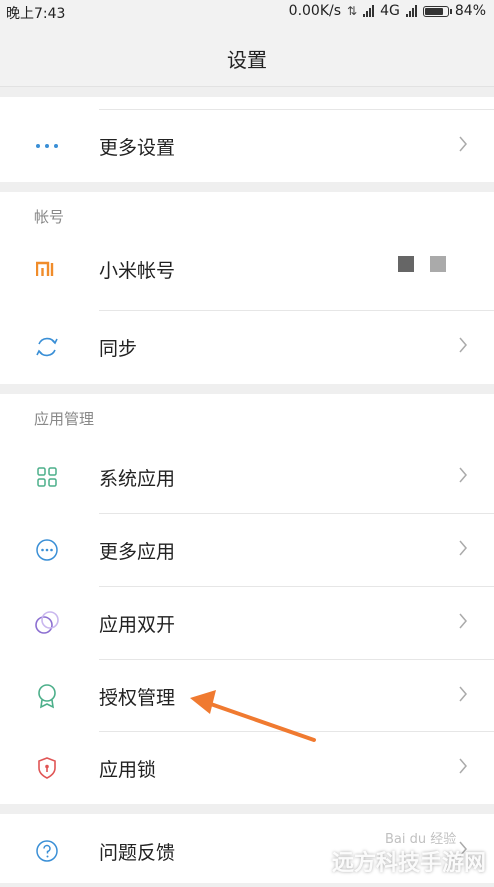 This screenshot has width=494, height=887. I want to click on top-card: 更多设置, so click(247, 139).